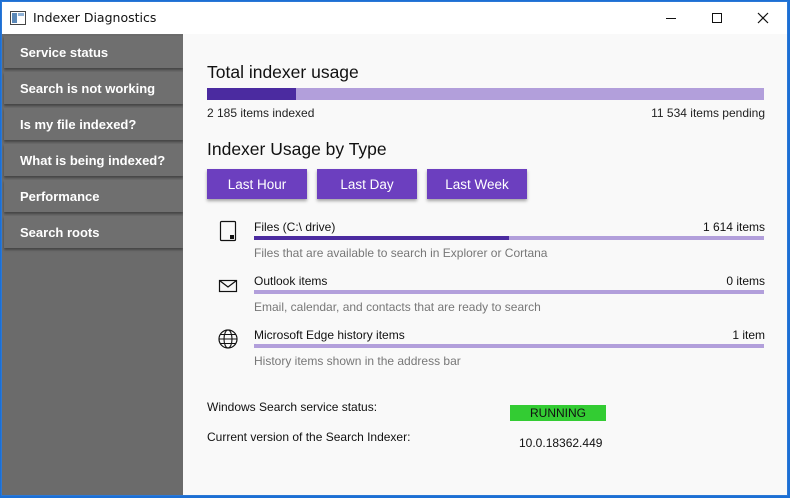 The height and width of the screenshot is (498, 790). I want to click on files-row-bar-fill, so click(381, 238).